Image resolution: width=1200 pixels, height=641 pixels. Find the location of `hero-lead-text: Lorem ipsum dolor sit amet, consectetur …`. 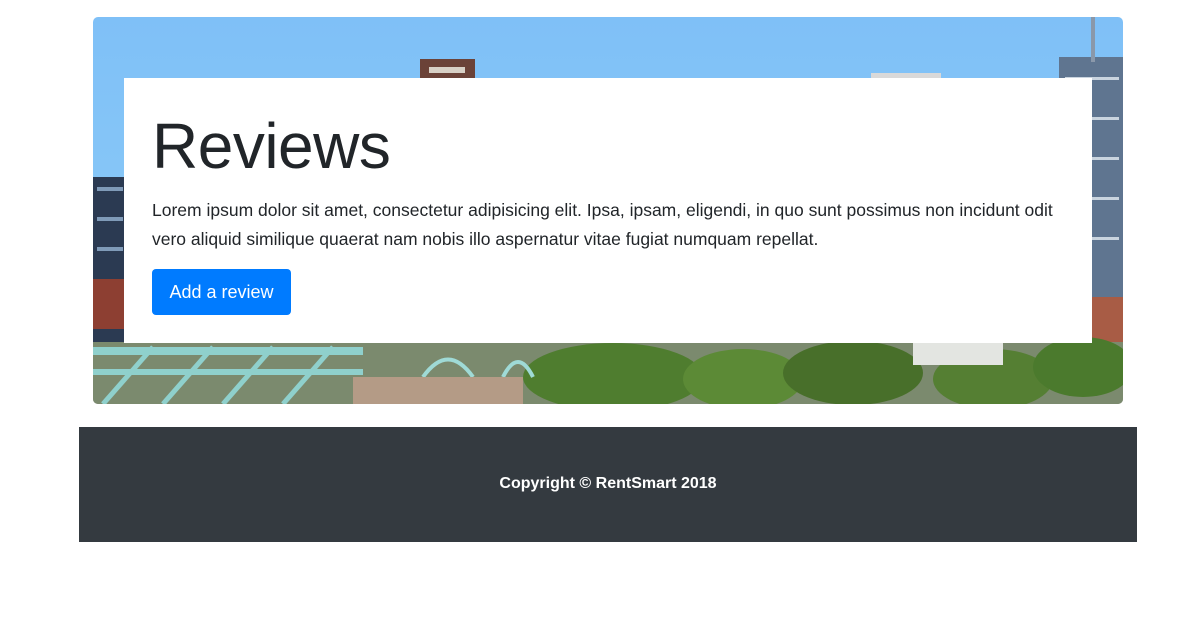

hero-lead-text: Lorem ipsum dolor sit amet, consectetur … is located at coordinates (602, 224).